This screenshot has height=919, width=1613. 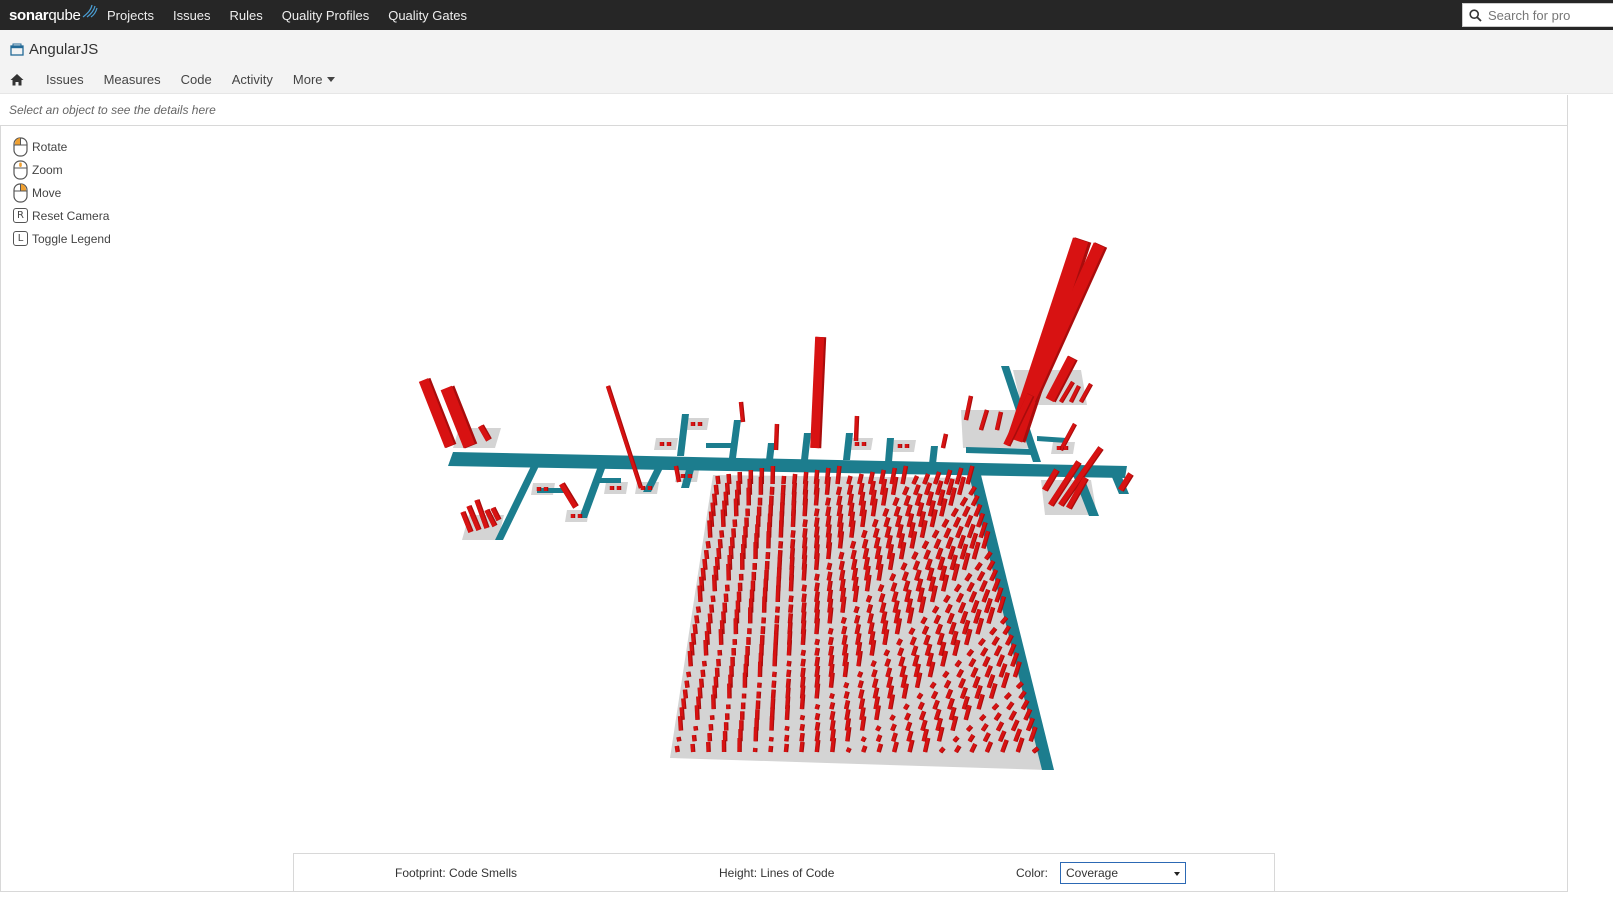 I want to click on tab-activity: Activity, so click(x=252, y=79).